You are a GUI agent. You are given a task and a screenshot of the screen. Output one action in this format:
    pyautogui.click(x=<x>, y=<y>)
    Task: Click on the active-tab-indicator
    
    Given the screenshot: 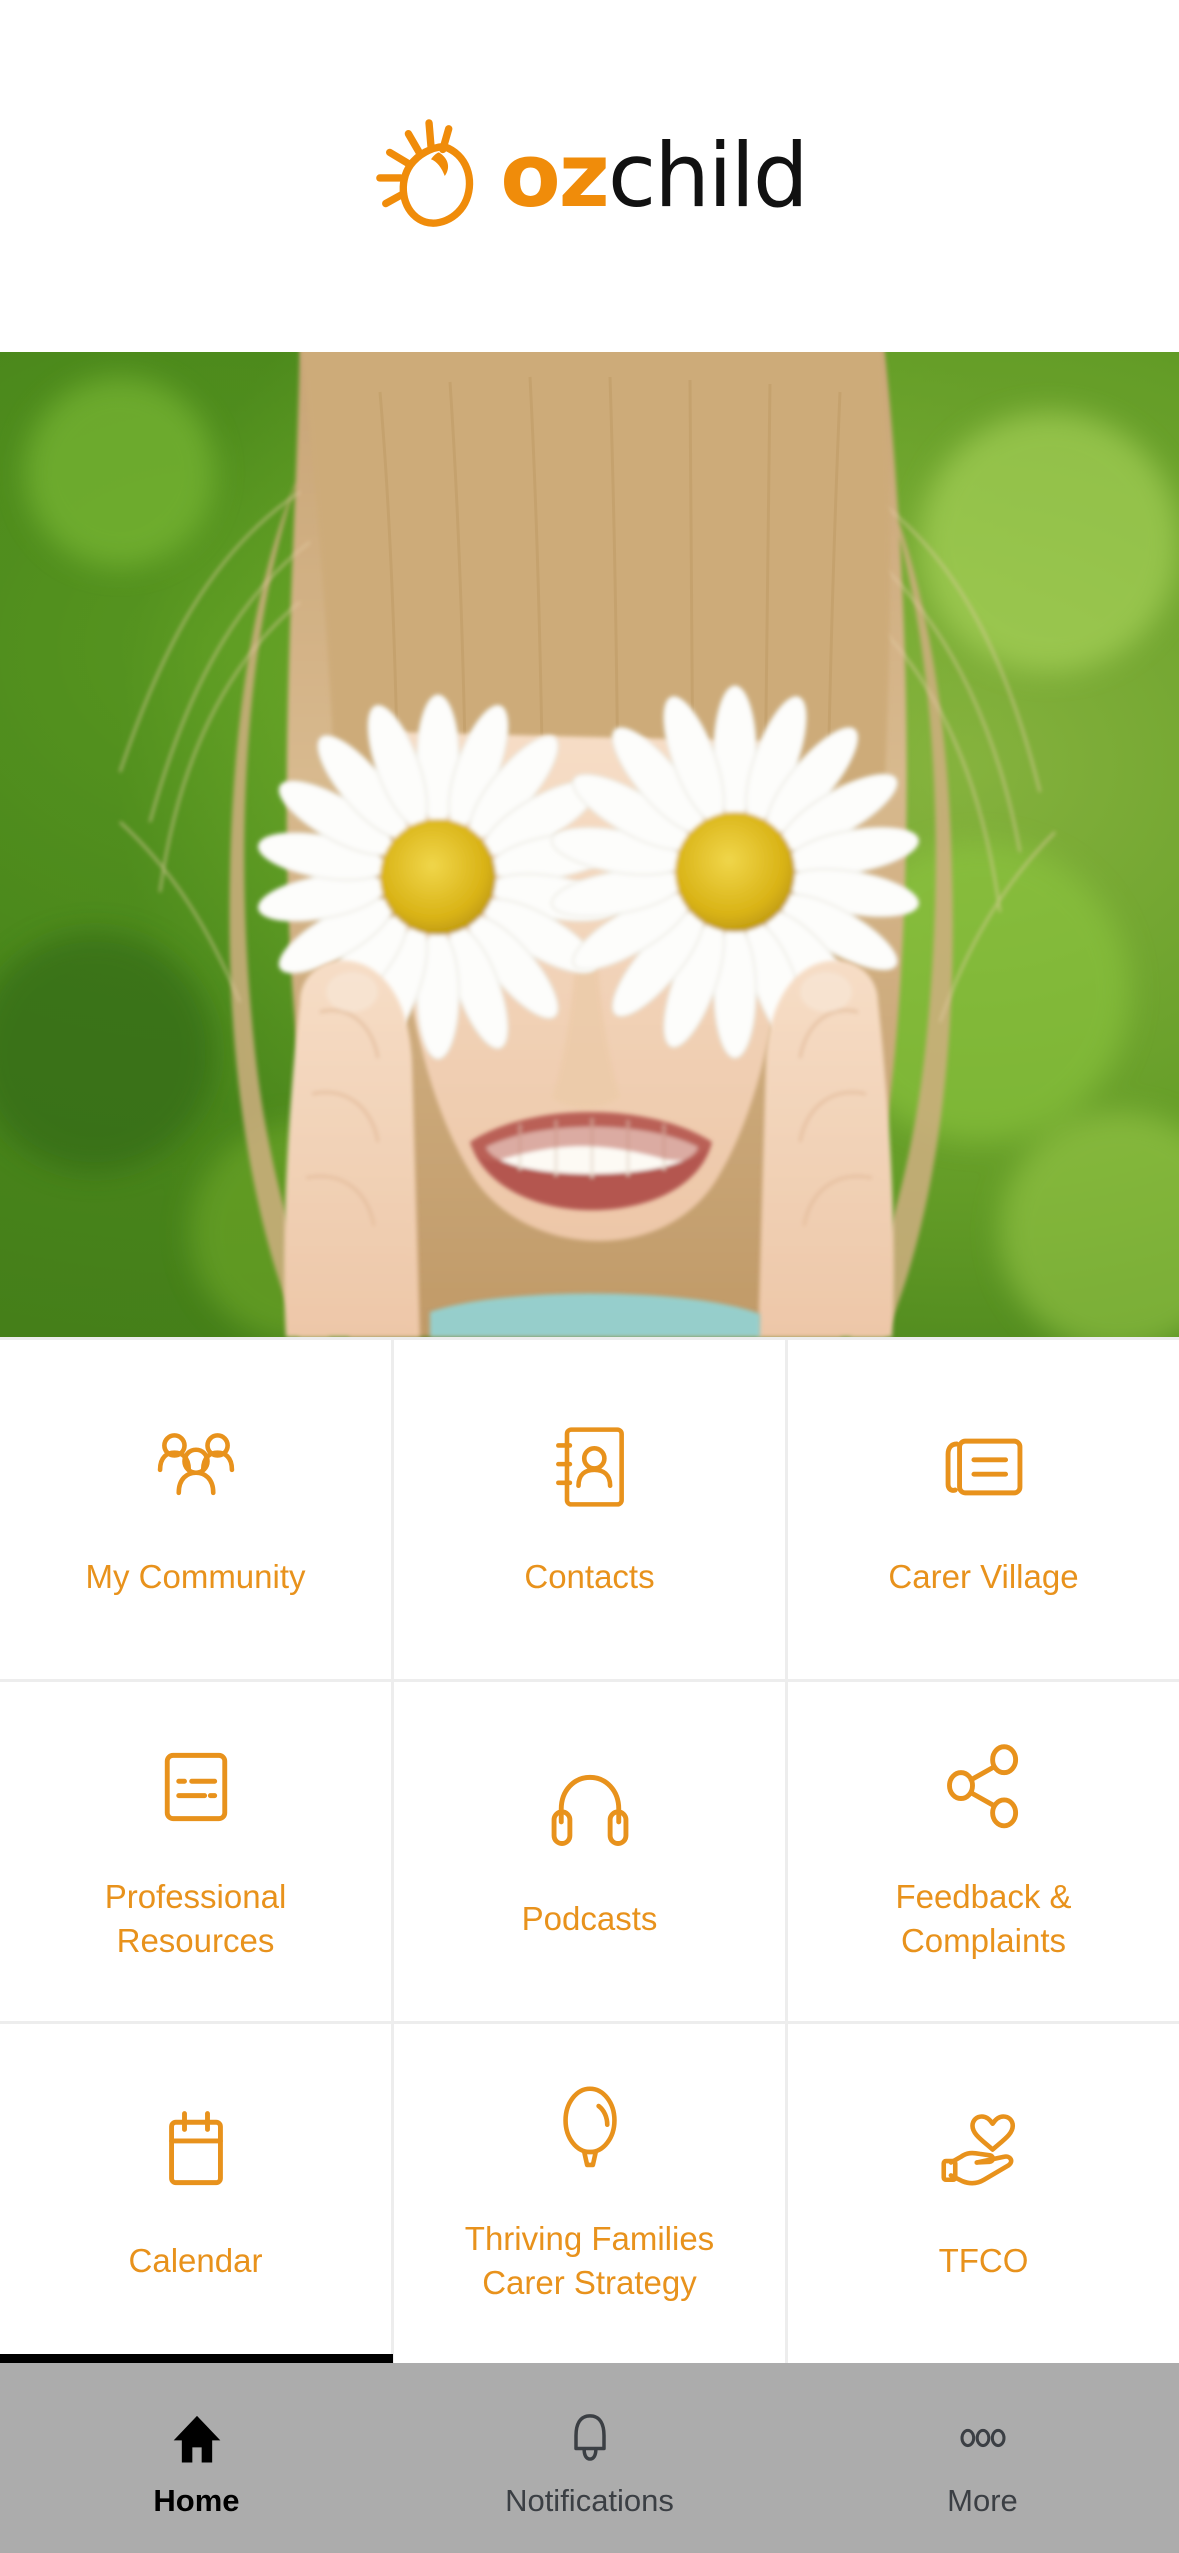 What is the action you would take?
    pyautogui.click(x=196, y=2358)
    